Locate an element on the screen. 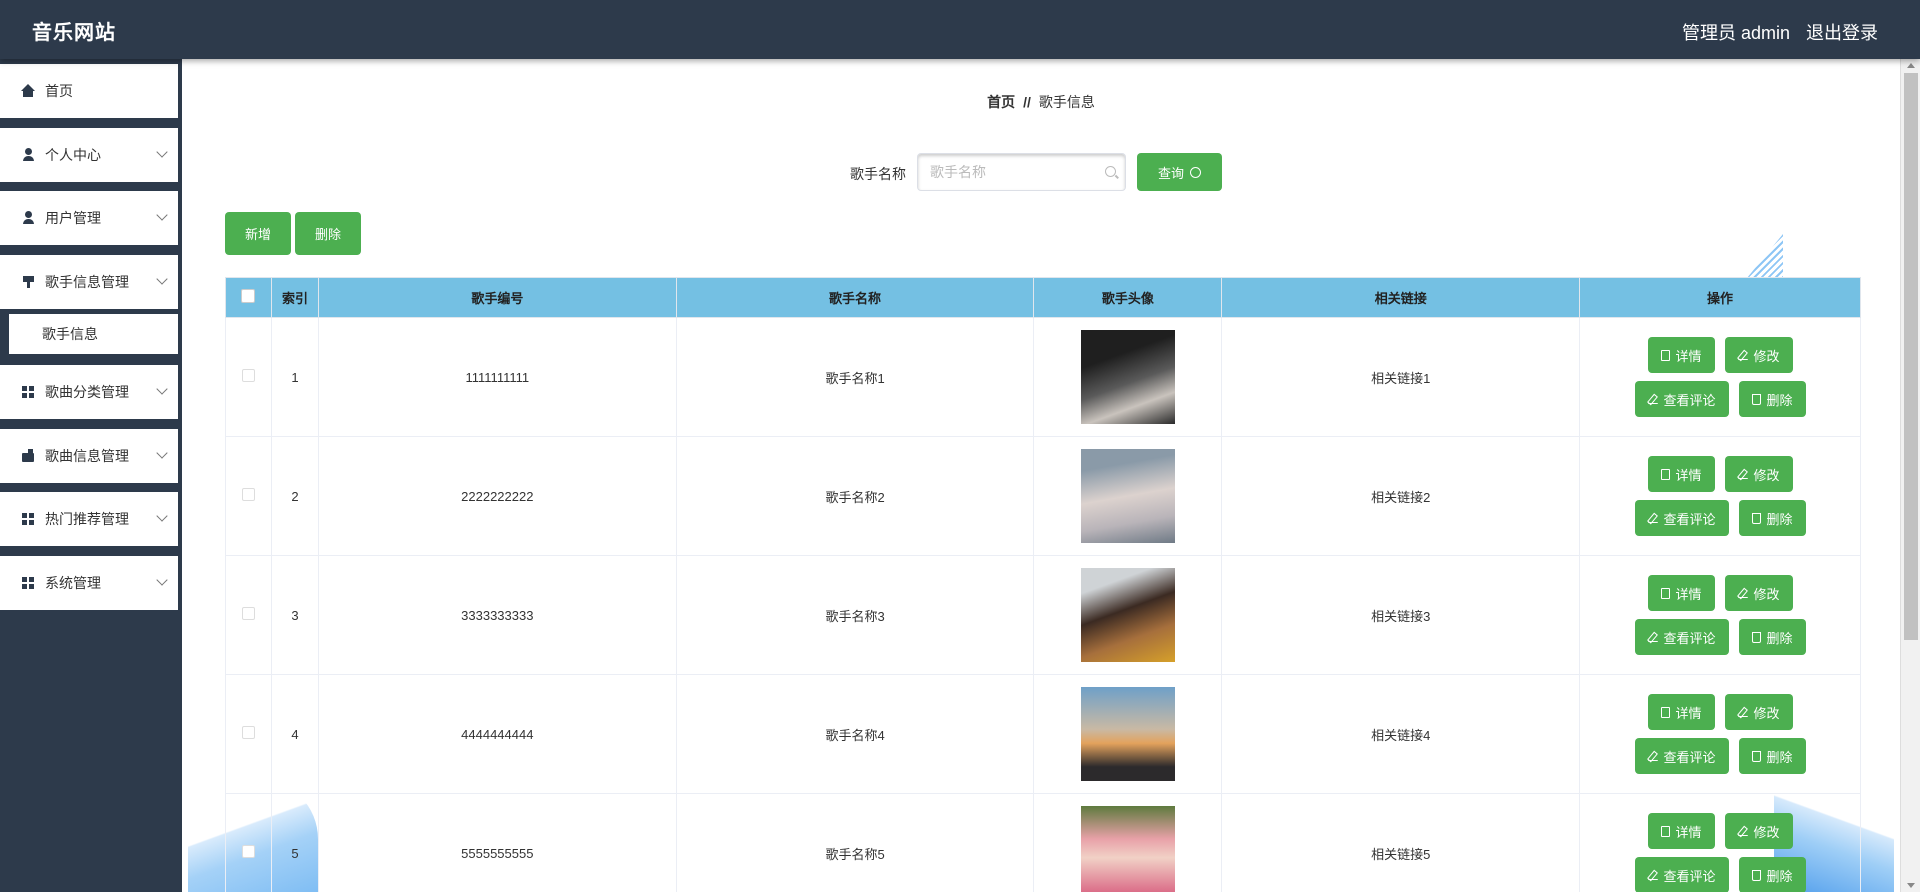 This screenshot has width=1920, height=892. select-all-cell is located at coordinates (248, 297).